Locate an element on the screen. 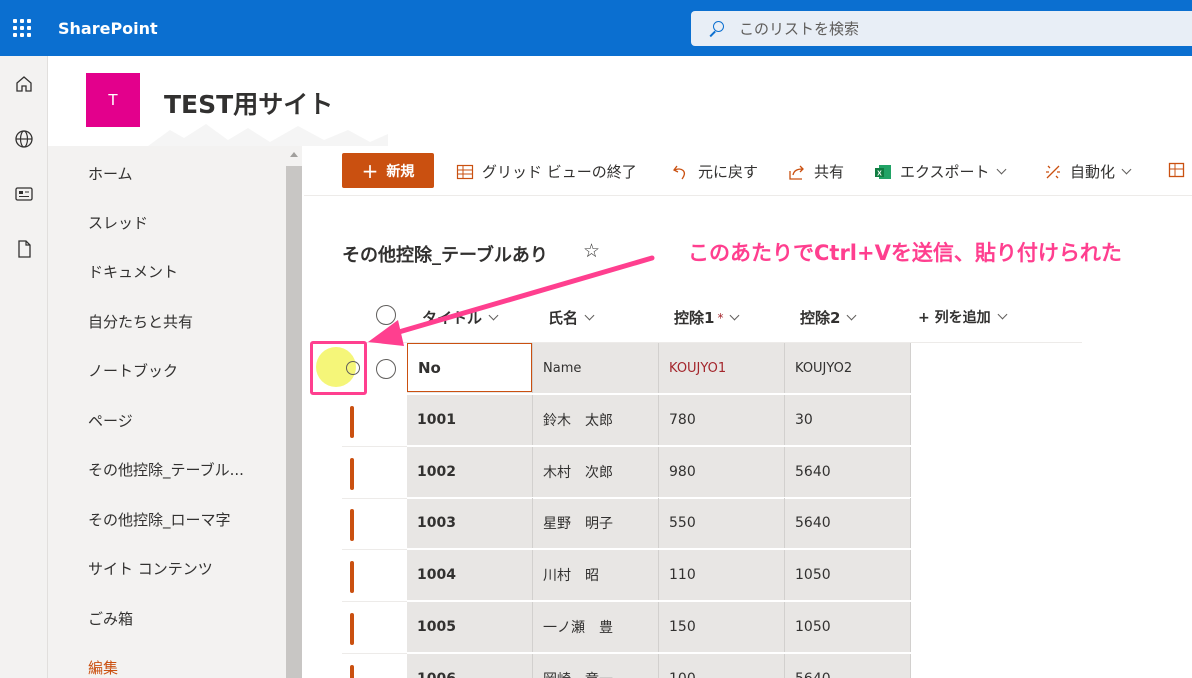 The width and height of the screenshot is (1192, 678). home-icon is located at coordinates (24, 83).